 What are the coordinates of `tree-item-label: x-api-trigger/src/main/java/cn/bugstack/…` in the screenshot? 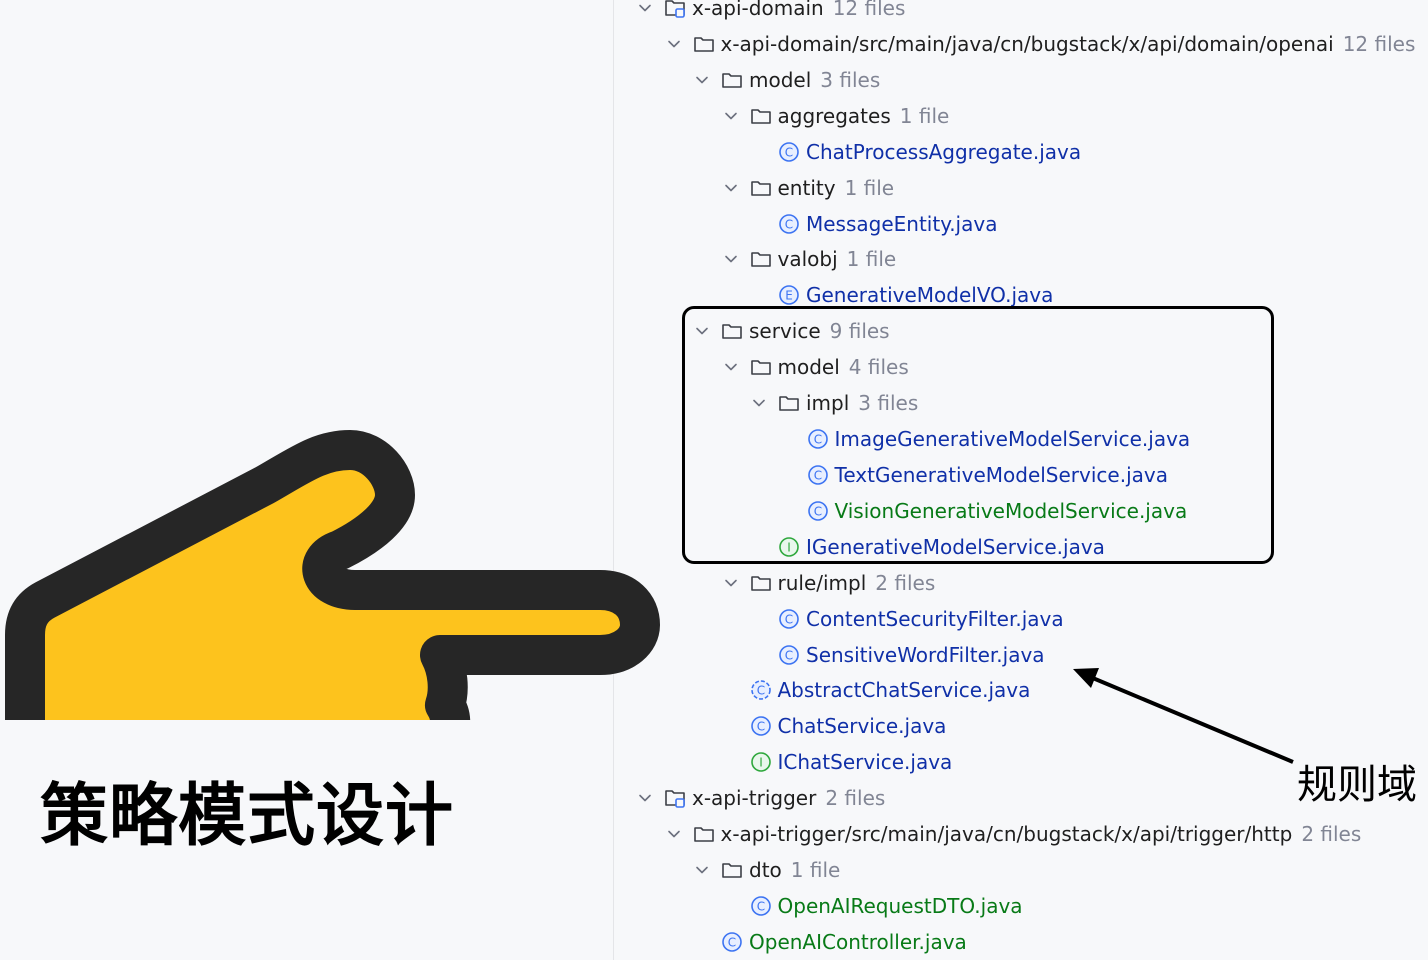 It's located at (1006, 834).